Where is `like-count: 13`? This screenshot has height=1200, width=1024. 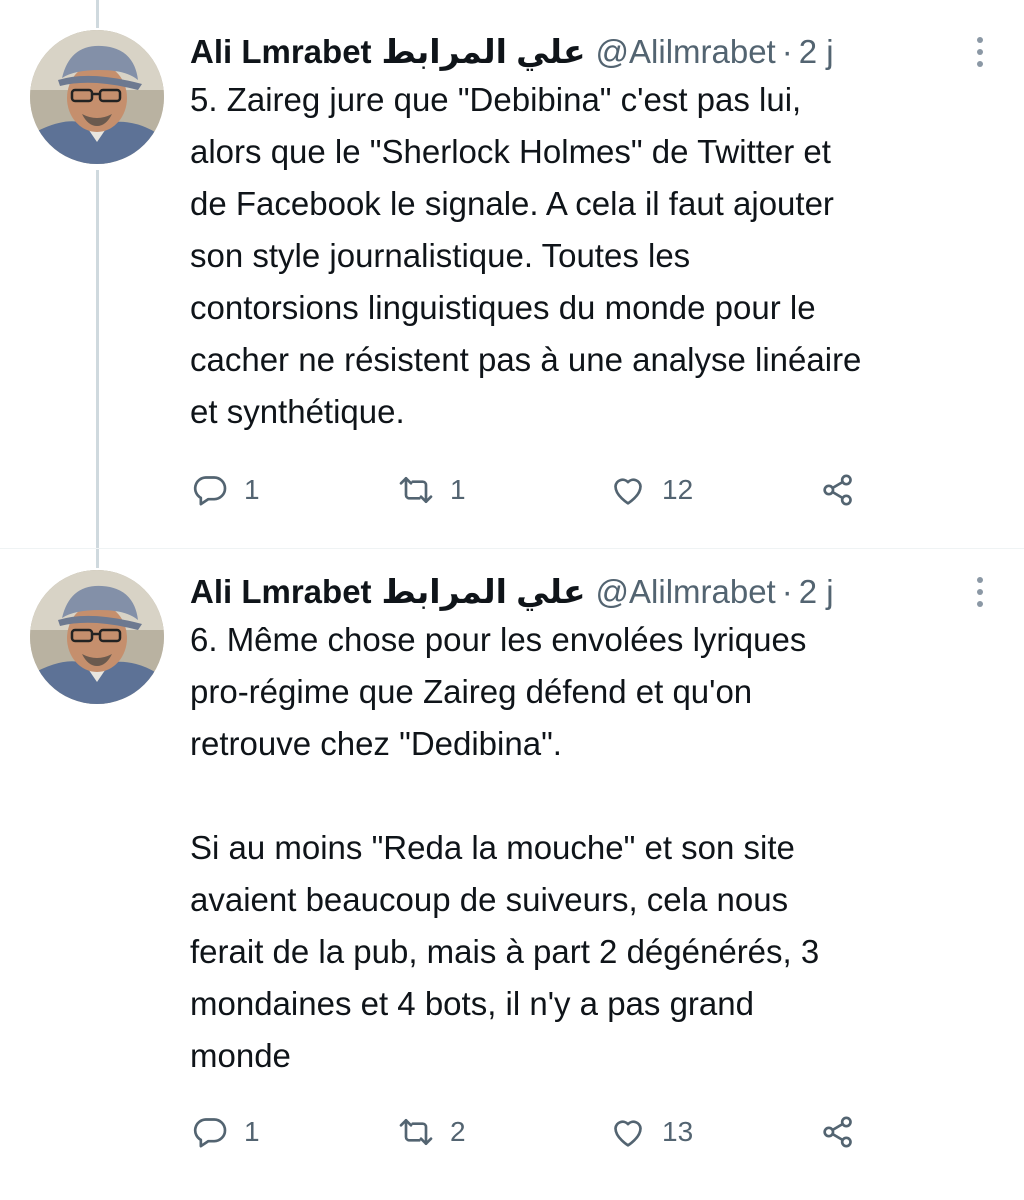 like-count: 13 is located at coordinates (678, 1131).